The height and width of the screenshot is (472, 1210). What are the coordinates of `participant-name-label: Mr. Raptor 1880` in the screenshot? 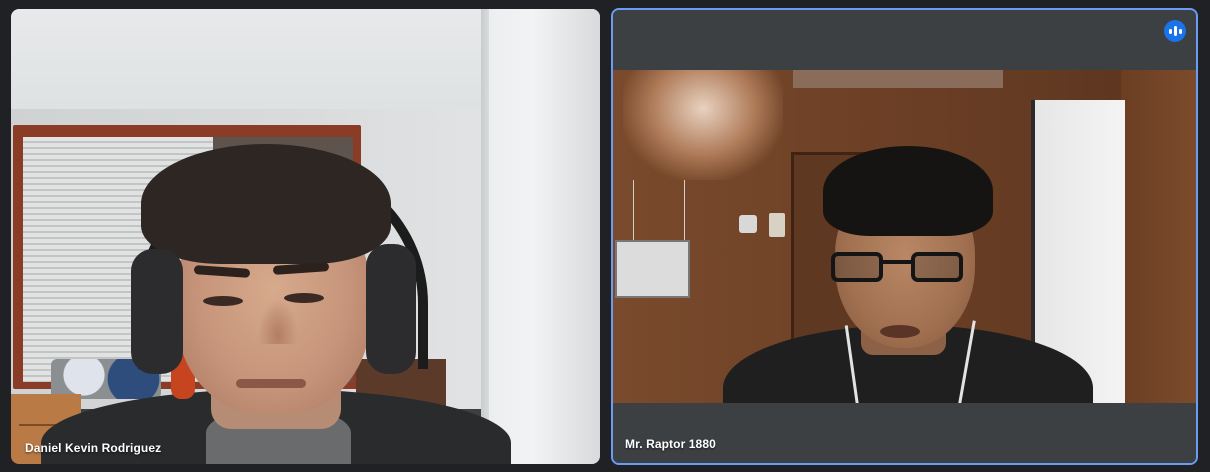 It's located at (670, 444).